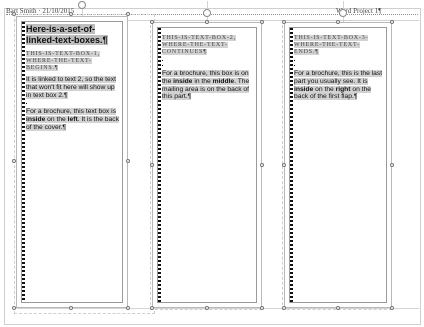 The height and width of the screenshot is (327, 424). Describe the element at coordinates (159, 165) in the screenshot. I see `text-box-2-dotted-gutter` at that location.